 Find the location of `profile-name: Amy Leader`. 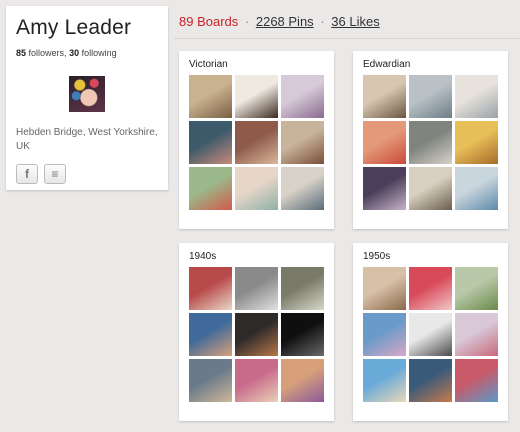

profile-name: Amy Leader is located at coordinates (74, 27).